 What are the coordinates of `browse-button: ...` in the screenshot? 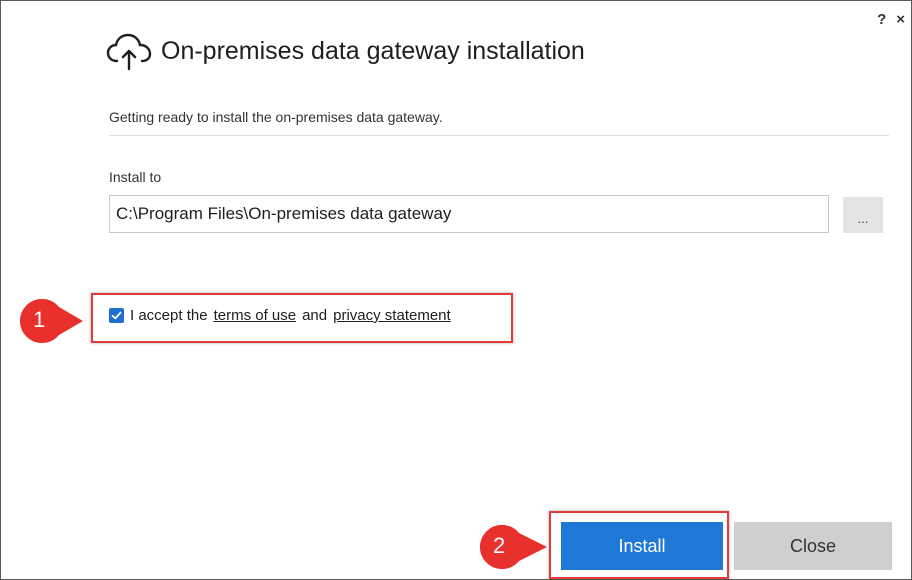 It's located at (863, 215).